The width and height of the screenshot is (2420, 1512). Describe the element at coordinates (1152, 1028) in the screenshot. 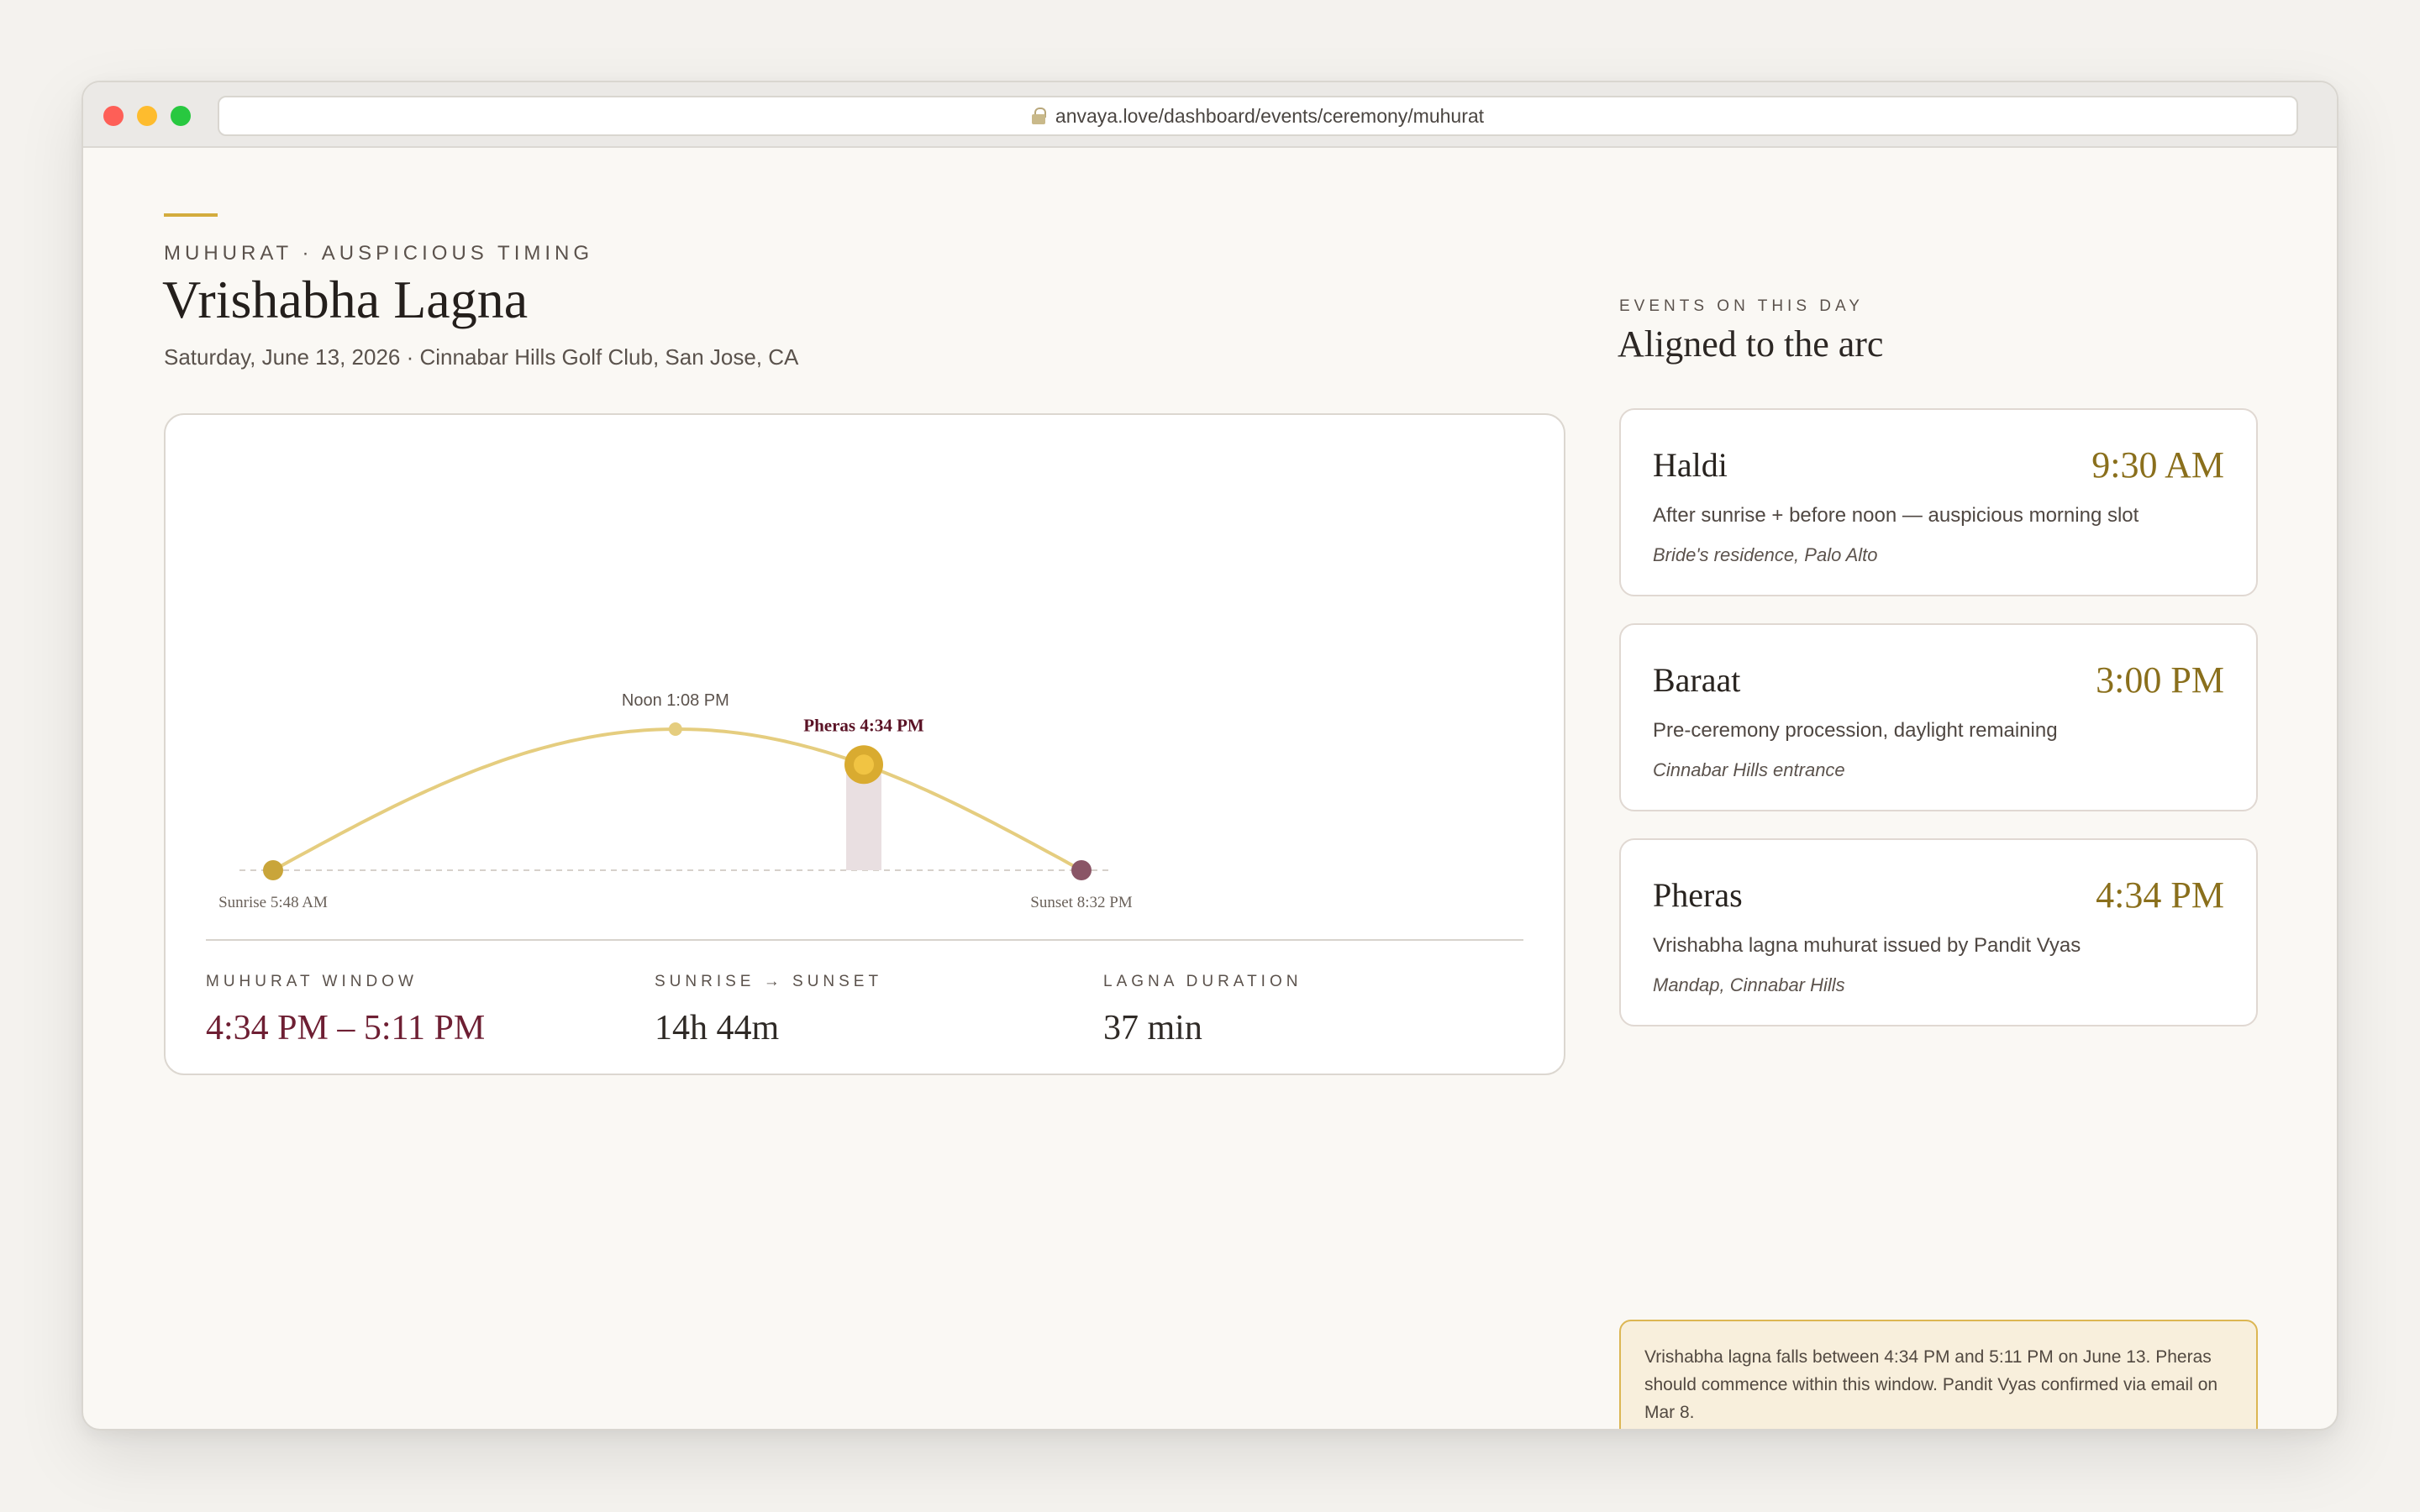

I see `stat-value: 37 min` at that location.